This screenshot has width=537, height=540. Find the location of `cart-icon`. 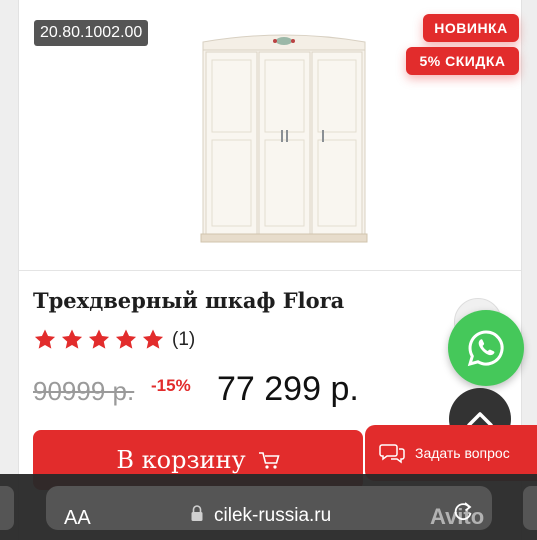

cart-icon is located at coordinates (269, 460).